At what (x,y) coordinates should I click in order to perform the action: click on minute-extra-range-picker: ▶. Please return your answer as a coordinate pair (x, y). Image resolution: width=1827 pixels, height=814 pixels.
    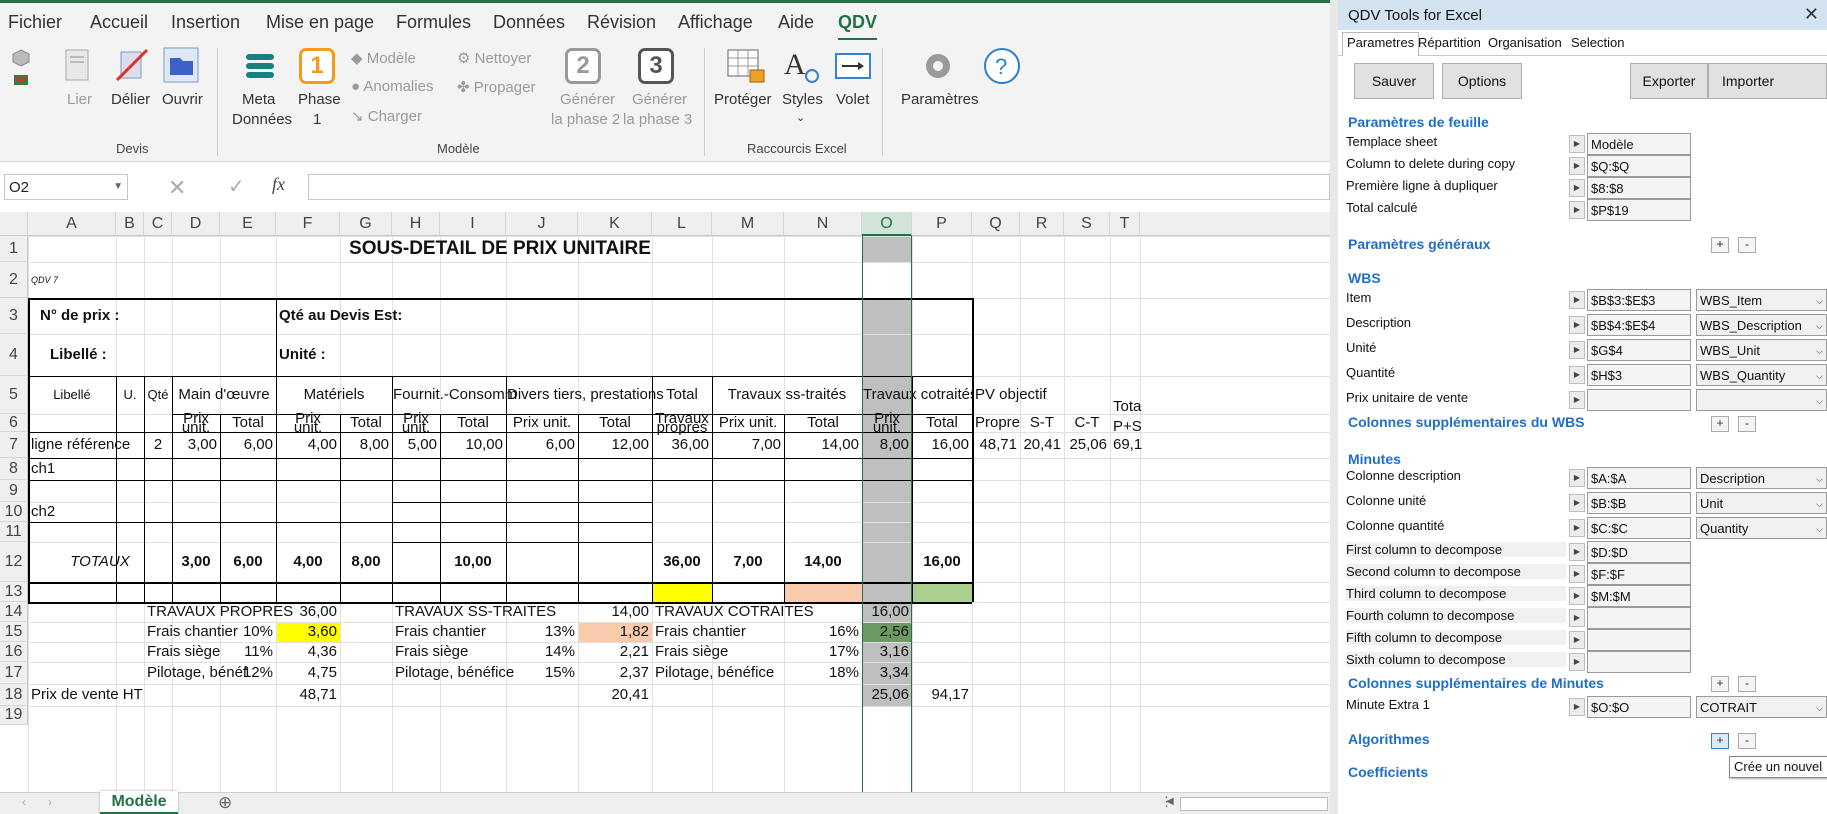
    Looking at the image, I should click on (1577, 707).